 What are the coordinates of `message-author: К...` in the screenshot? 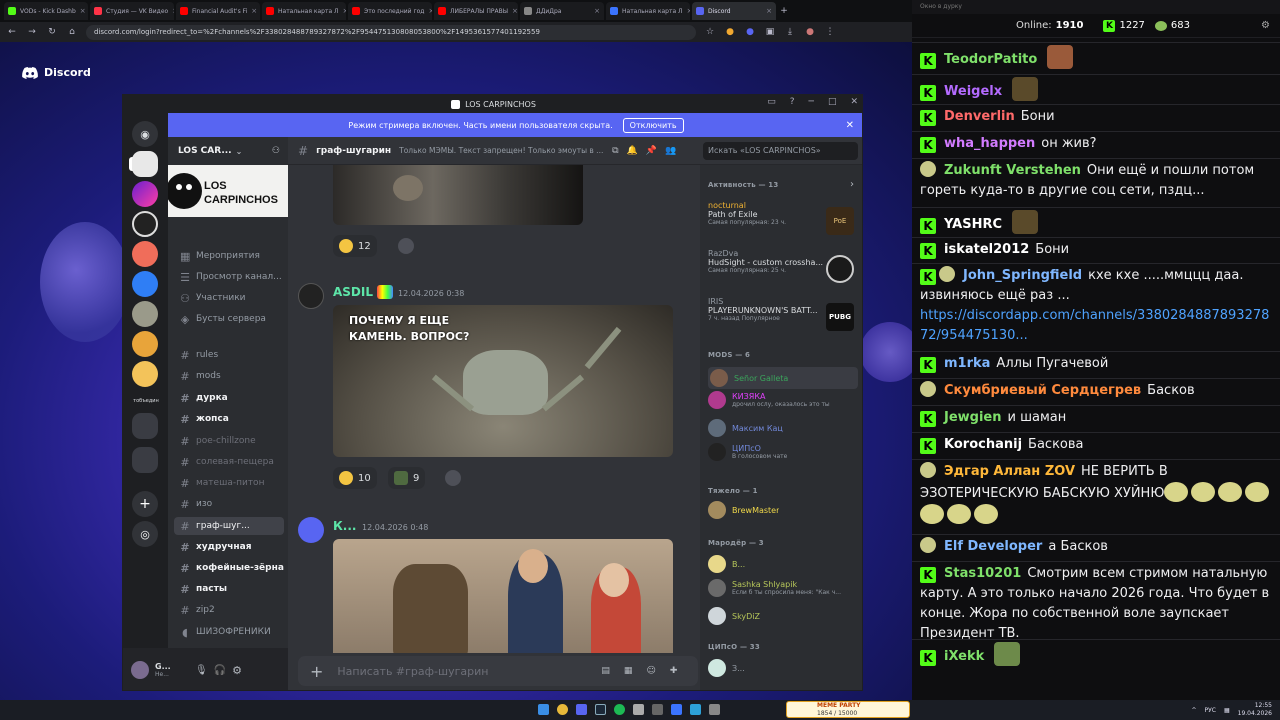 It's located at (344, 526).